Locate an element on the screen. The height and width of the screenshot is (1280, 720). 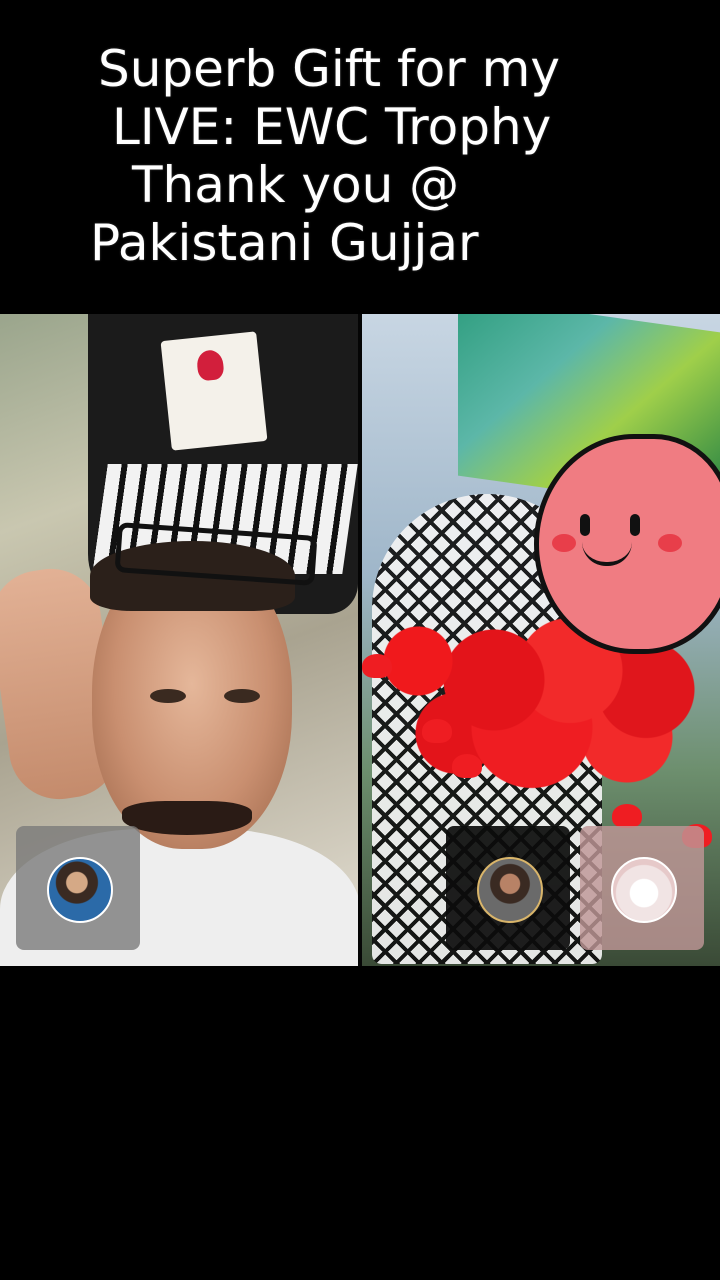
heart-eye-right is located at coordinates (635, 525).